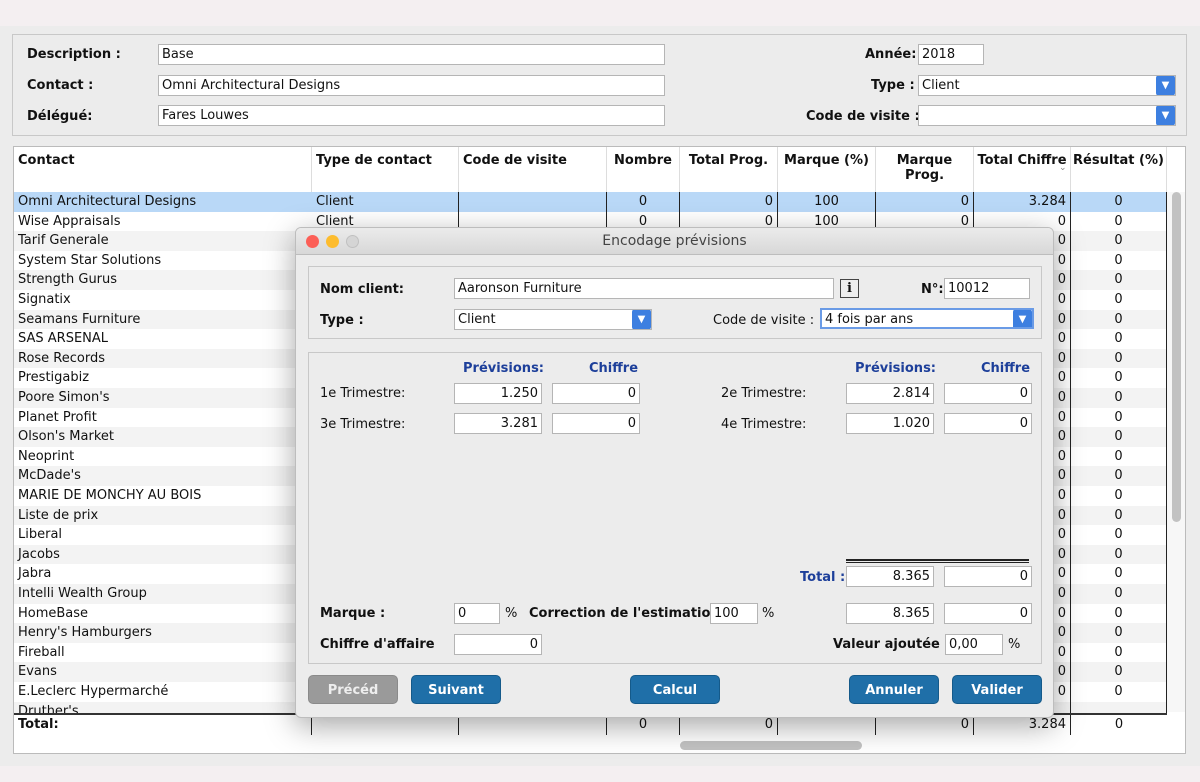 The width and height of the screenshot is (1200, 782). Describe the element at coordinates (951, 54) in the screenshot. I see `annee-input: 2018` at that location.